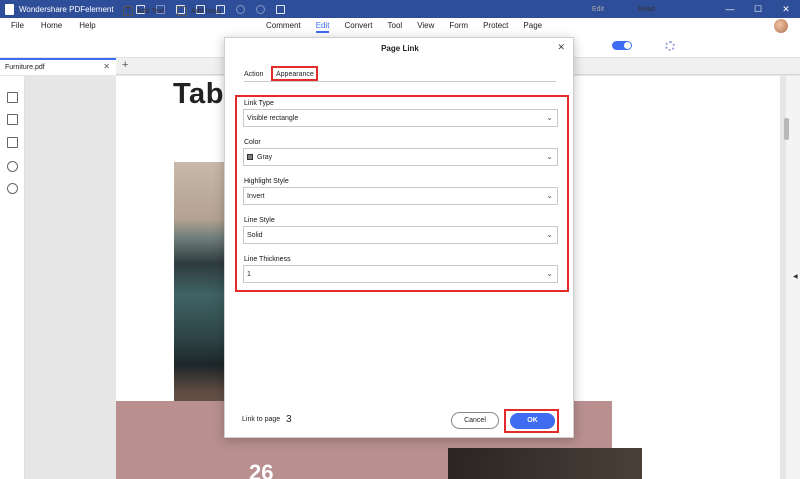  What do you see at coordinates (51, 25) in the screenshot?
I see `menu-home: Home` at bounding box center [51, 25].